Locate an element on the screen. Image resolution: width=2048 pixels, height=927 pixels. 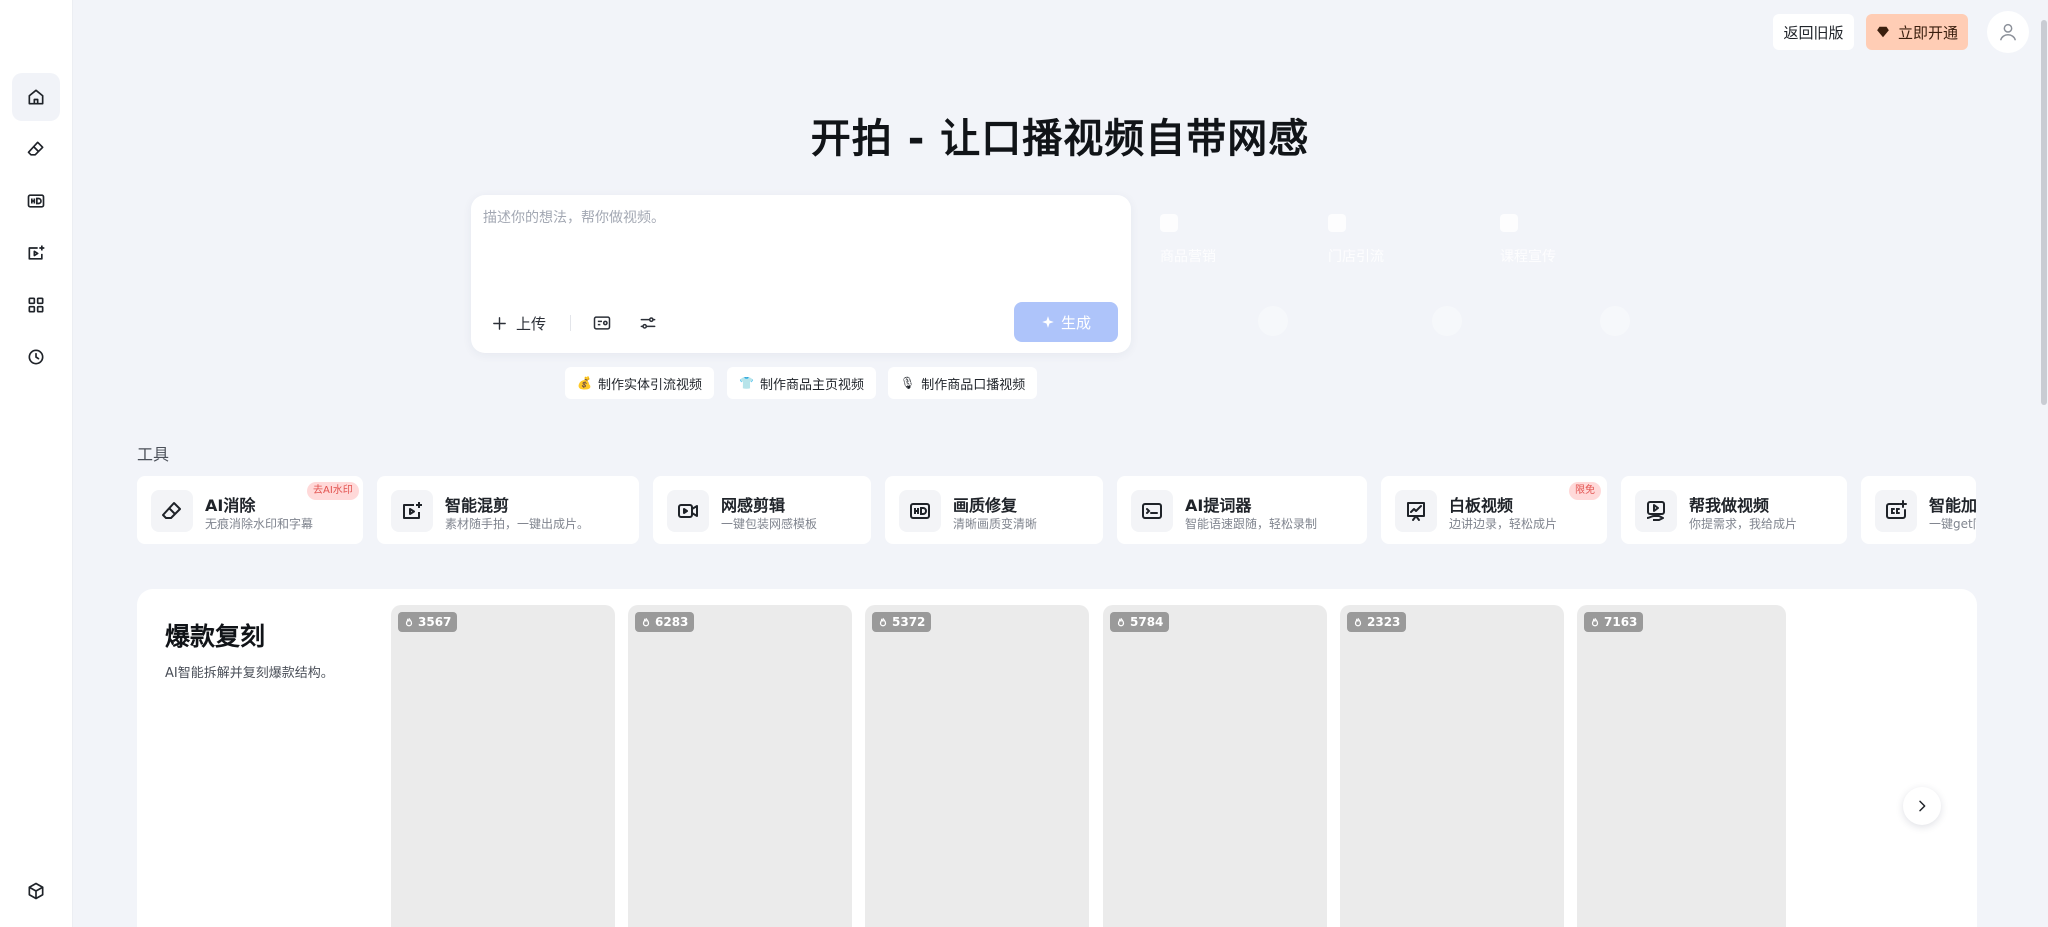
sidebar-item-hd is located at coordinates (36, 201).